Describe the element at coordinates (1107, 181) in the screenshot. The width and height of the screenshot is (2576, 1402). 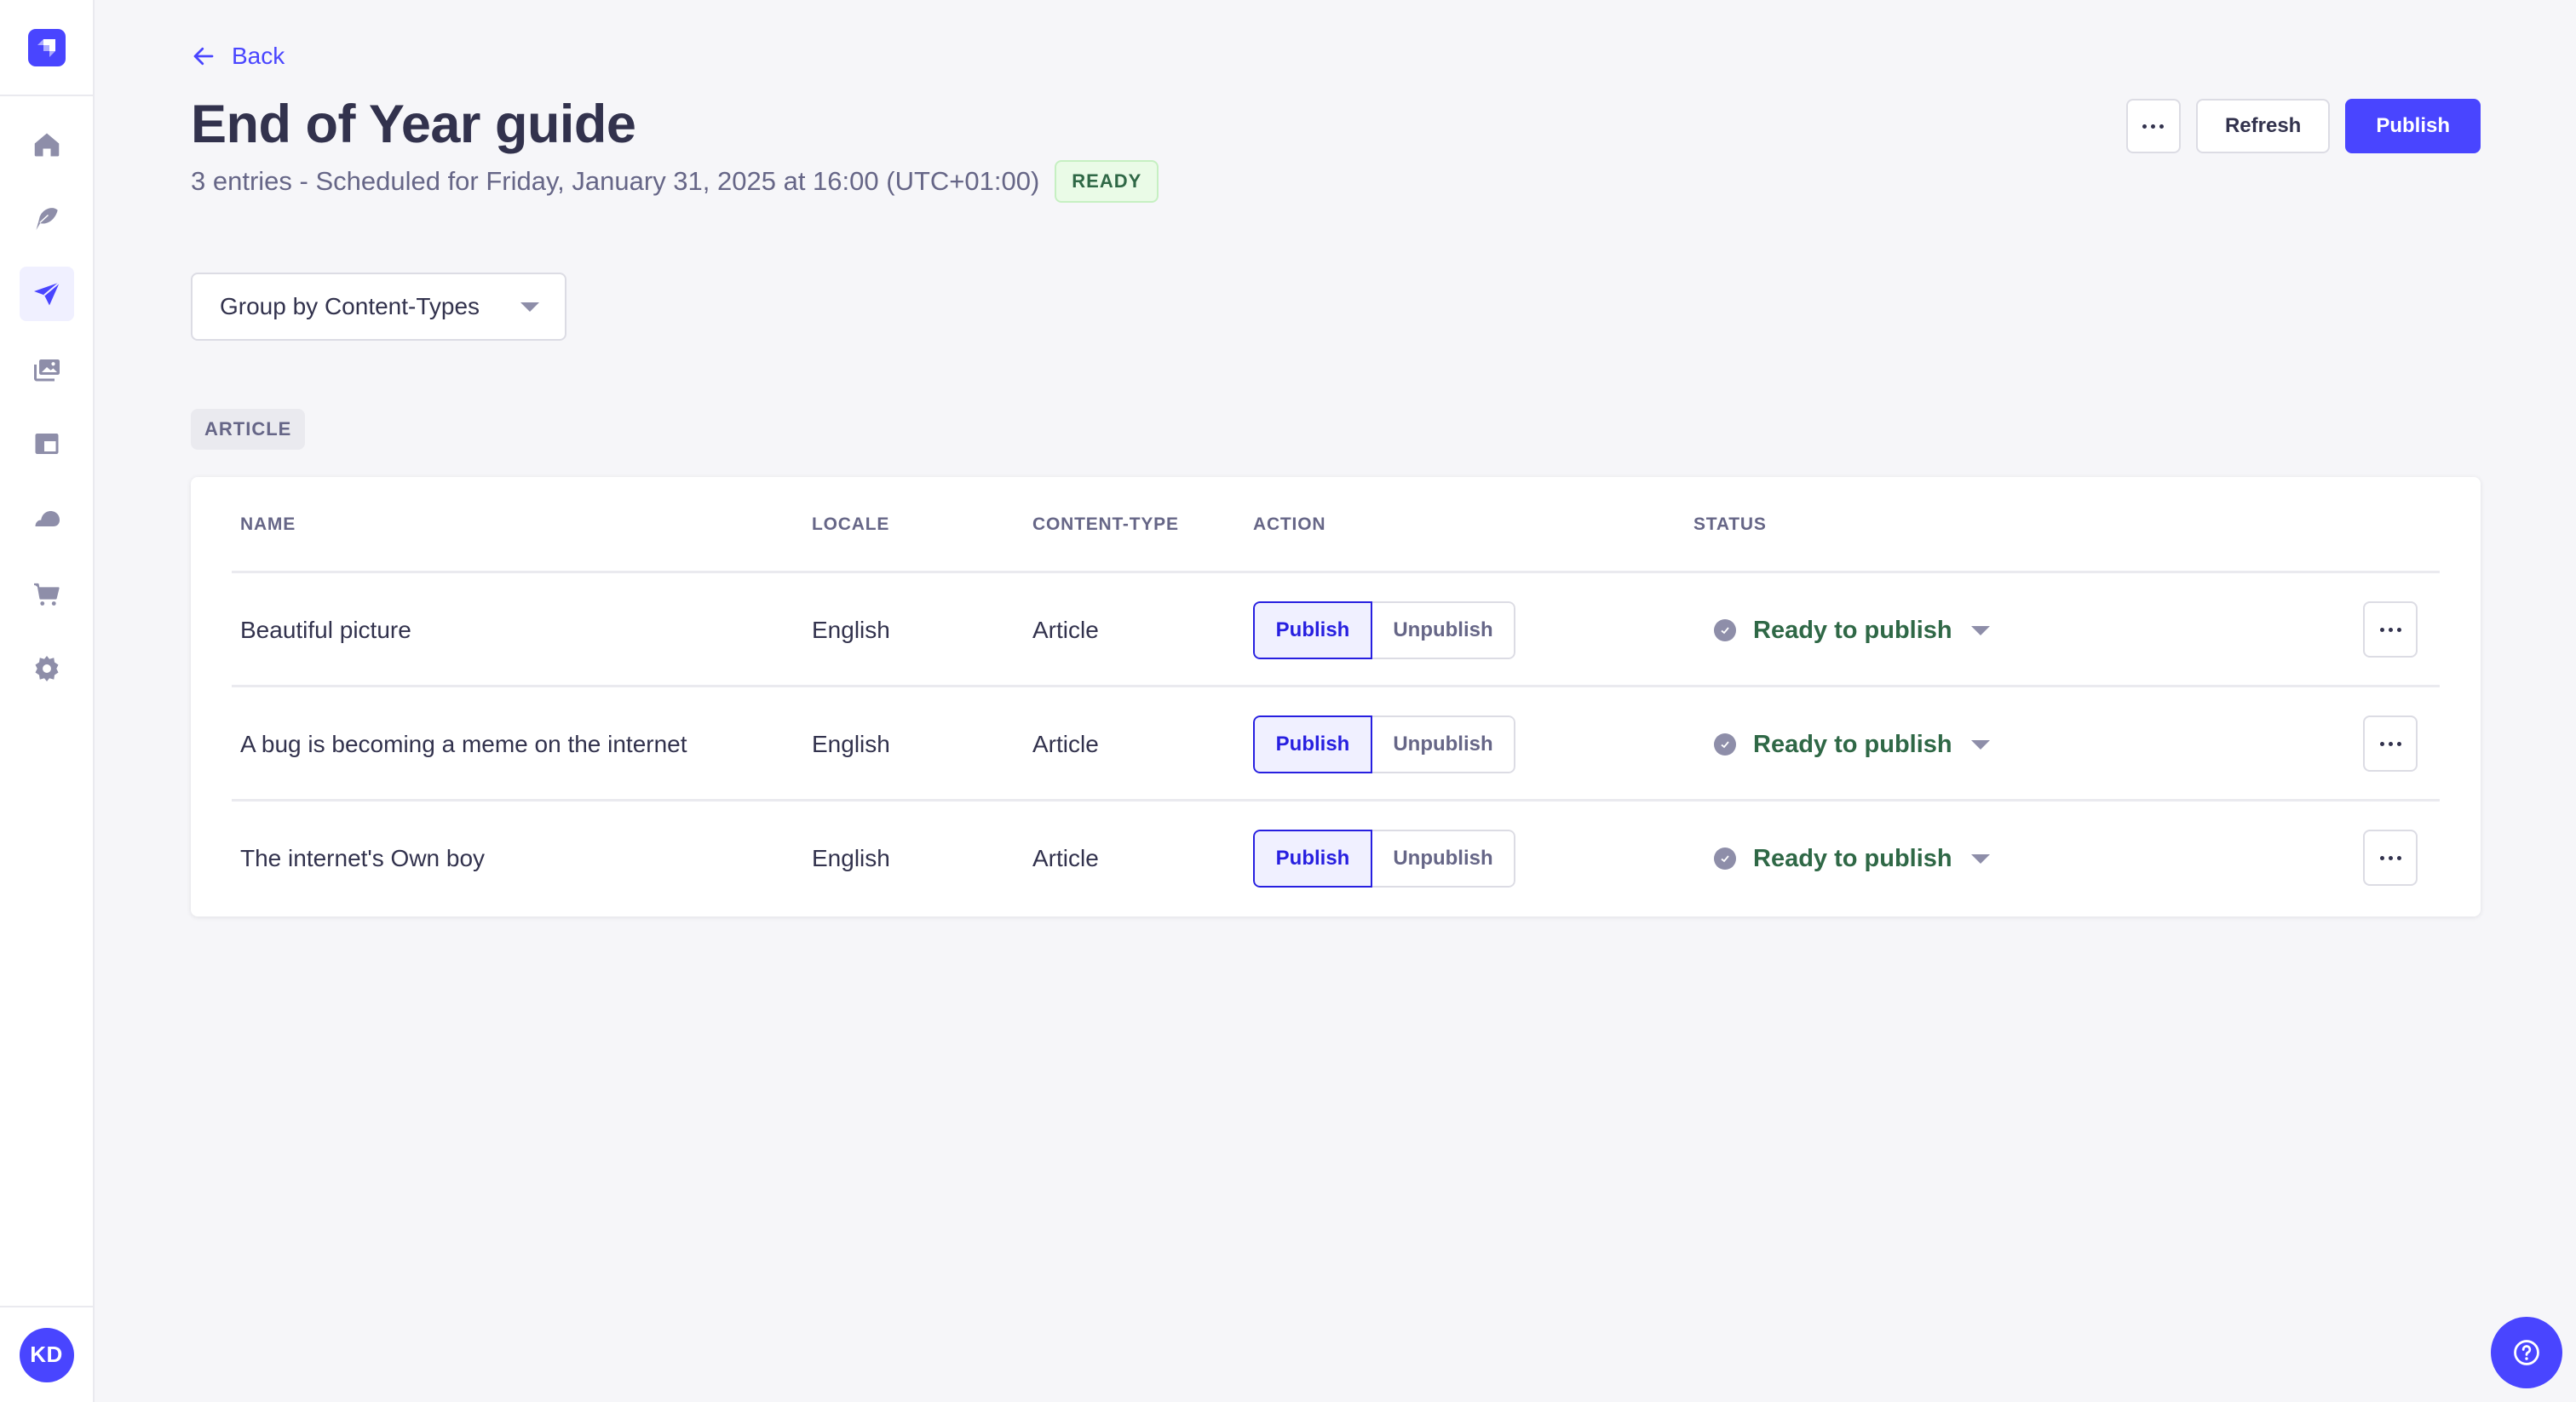
I see `release-status-badge: READY` at that location.